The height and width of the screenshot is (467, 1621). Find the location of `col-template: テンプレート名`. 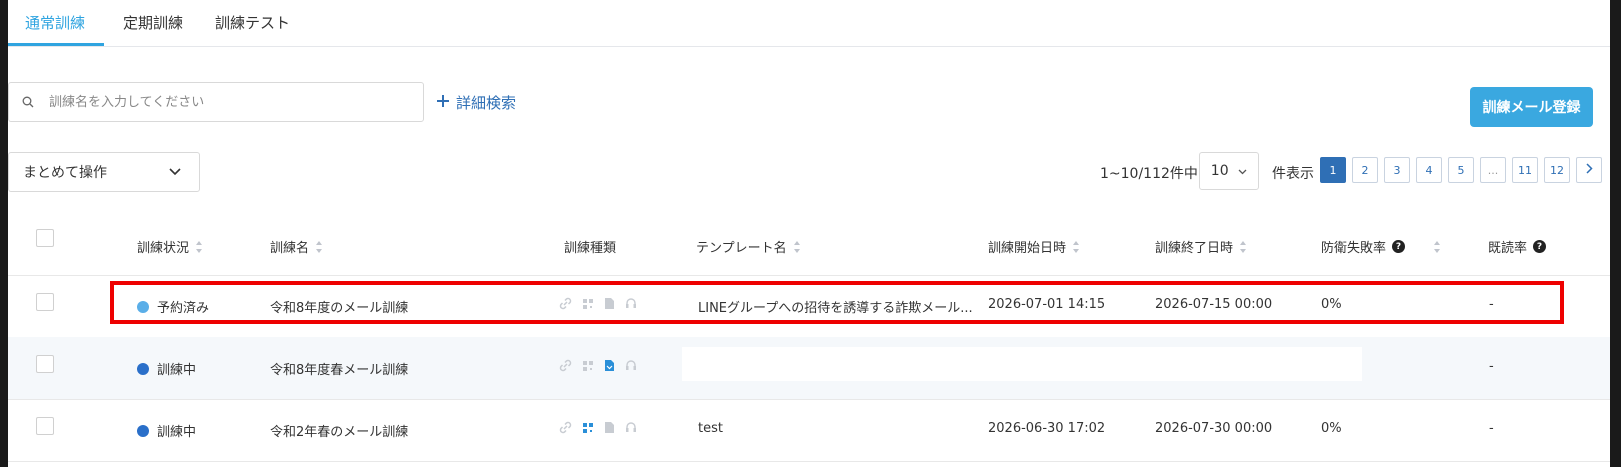

col-template: テンプレート名 is located at coordinates (748, 246).